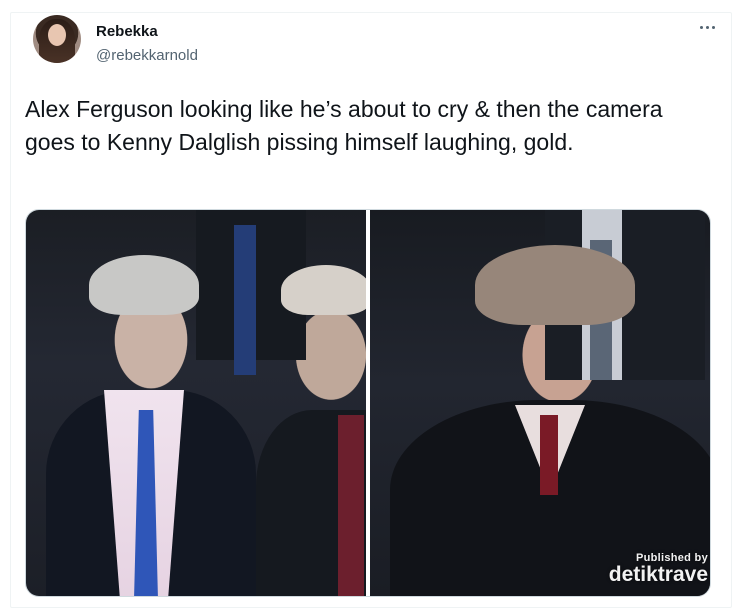  Describe the element at coordinates (147, 55) in the screenshot. I see `user-handle: @rebekkarnold` at that location.